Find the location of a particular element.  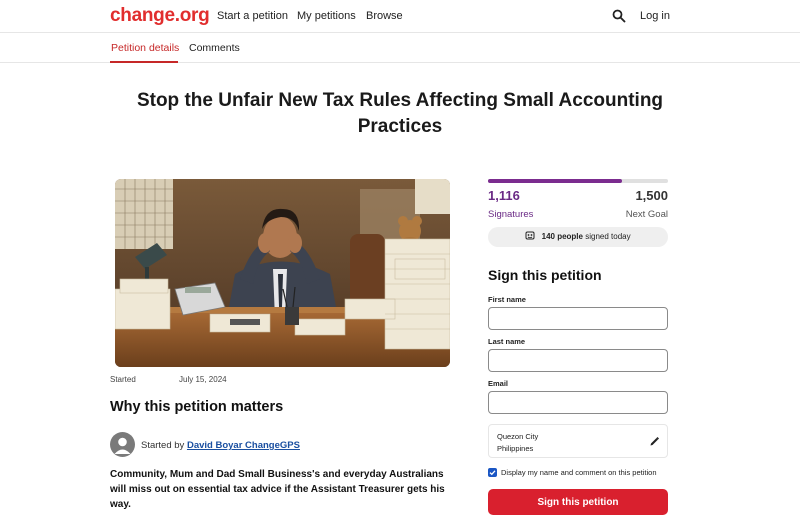

avatar is located at coordinates (122, 444).